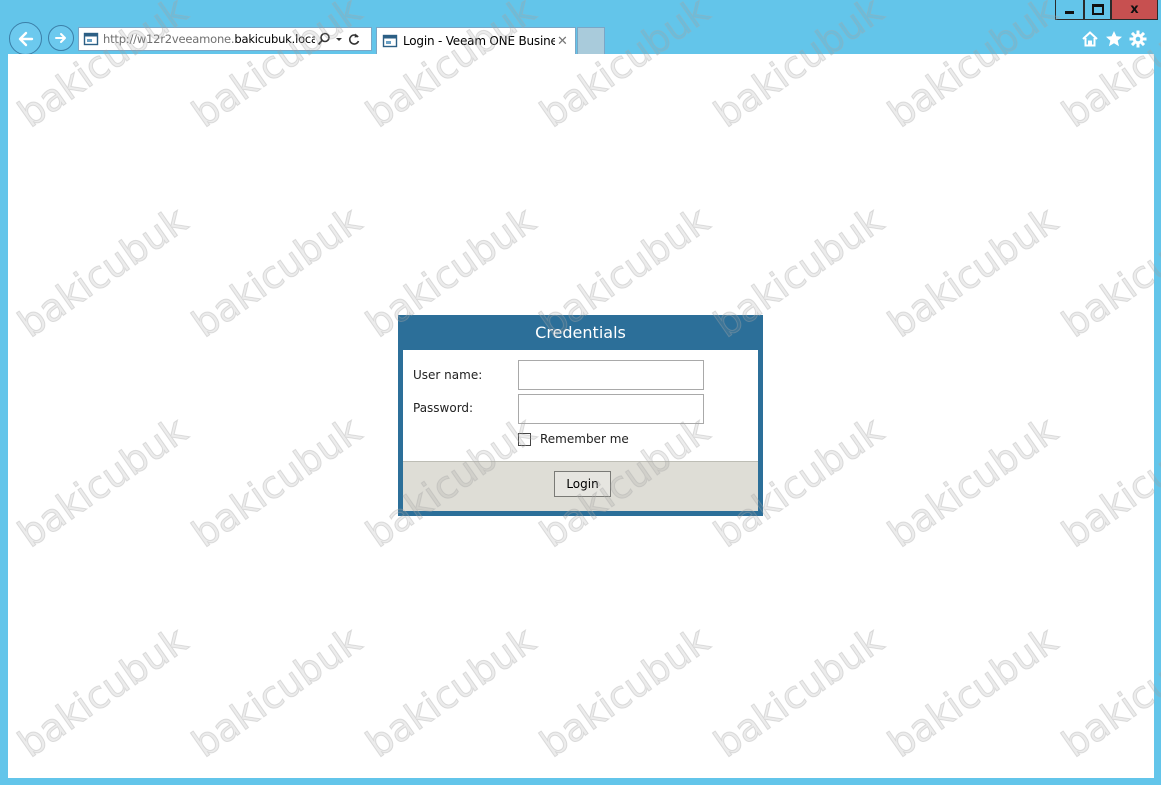 The image size is (1161, 785). I want to click on address-bar: http://w12r2veeamone.bakicubuk.local:1, so click(225, 39).